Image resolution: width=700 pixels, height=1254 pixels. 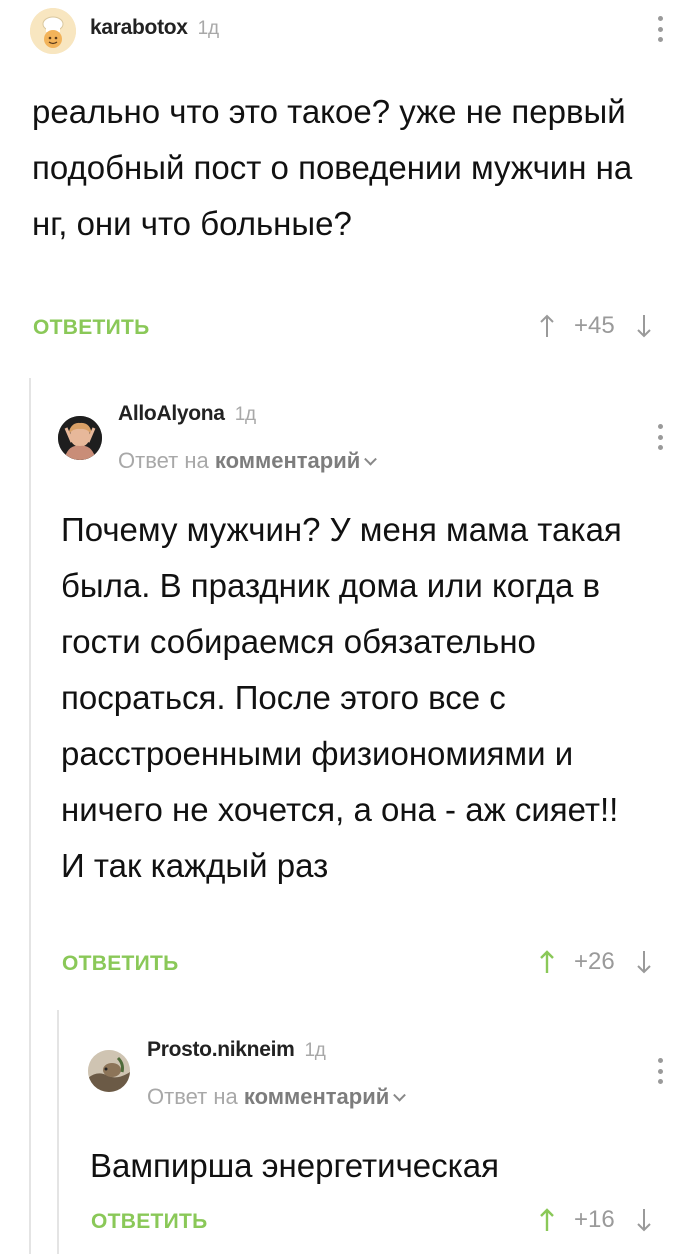 I want to click on rating-value: +45, so click(x=594, y=325).